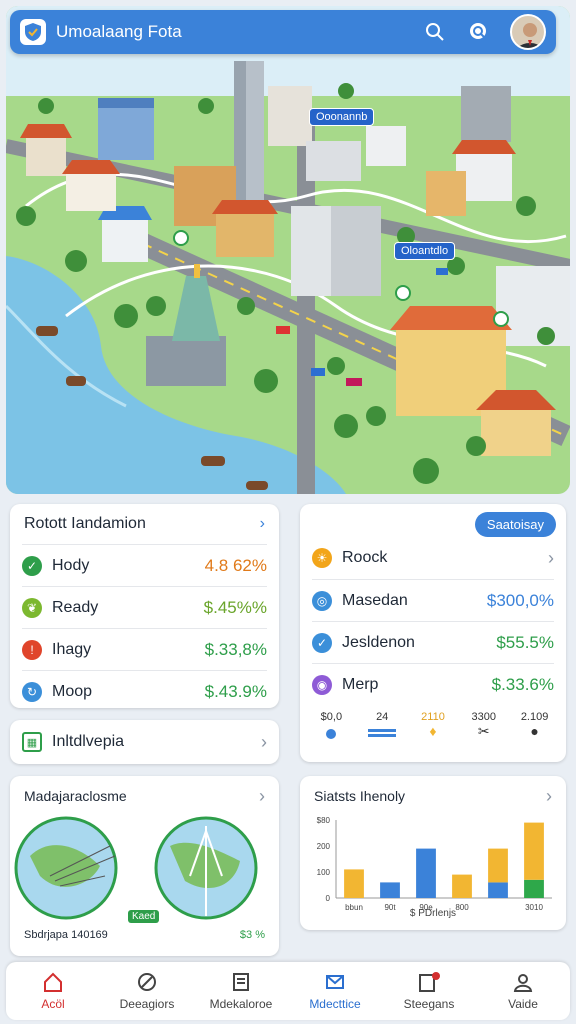 The height and width of the screenshot is (1024, 576). What do you see at coordinates (429, 1004) in the screenshot?
I see `nav-label: Steegans` at bounding box center [429, 1004].